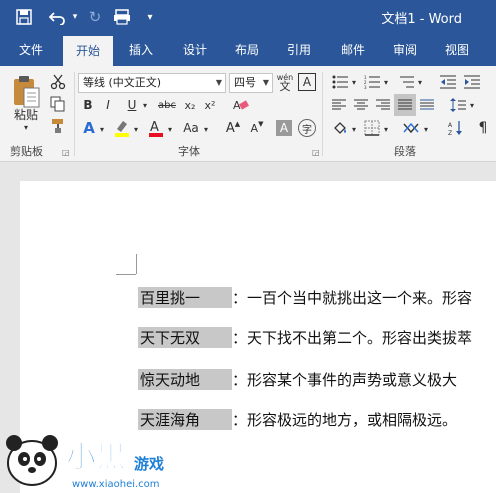 Image resolution: width=496 pixels, height=493 pixels. Describe the element at coordinates (150, 17) in the screenshot. I see `customize-quick-access-icon: ▾` at that location.